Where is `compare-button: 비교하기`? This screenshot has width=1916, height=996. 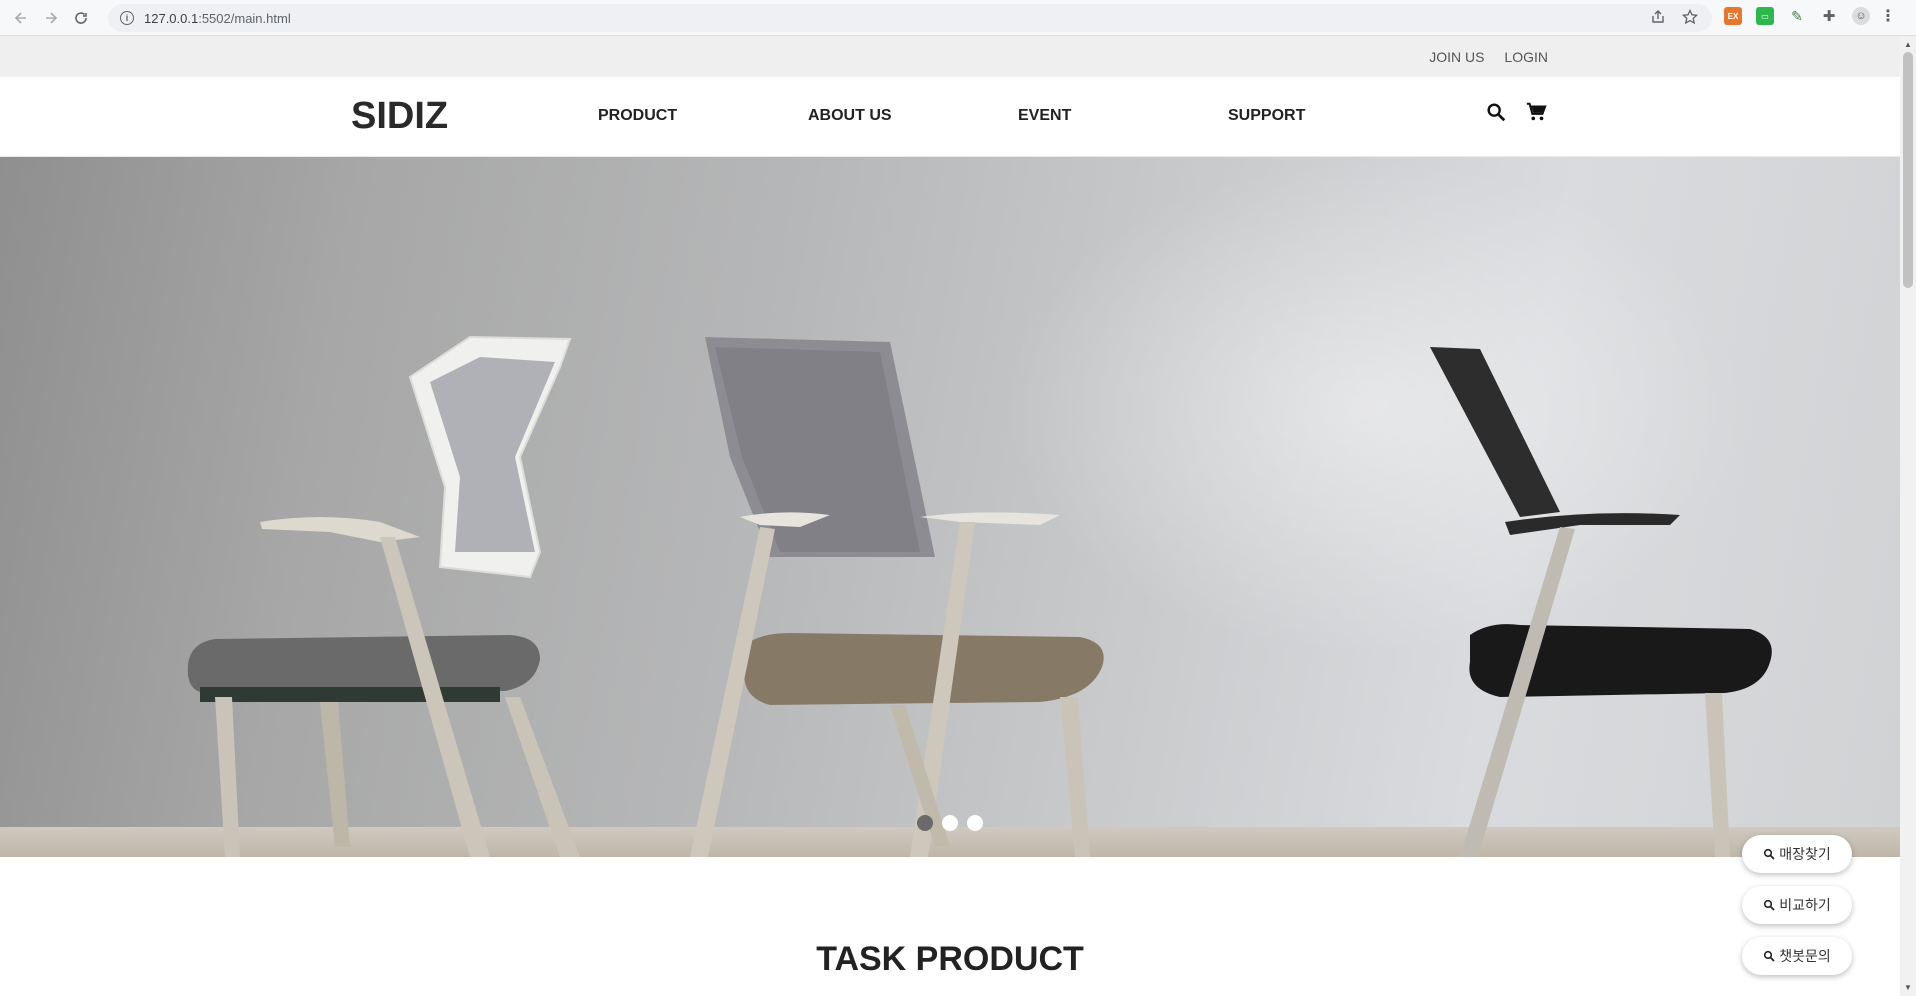
compare-button: 비교하기 is located at coordinates (1797, 905).